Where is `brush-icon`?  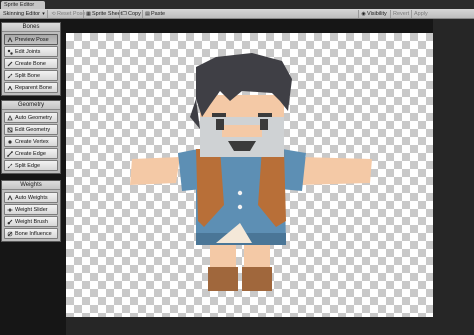
brush-icon is located at coordinates (10, 221).